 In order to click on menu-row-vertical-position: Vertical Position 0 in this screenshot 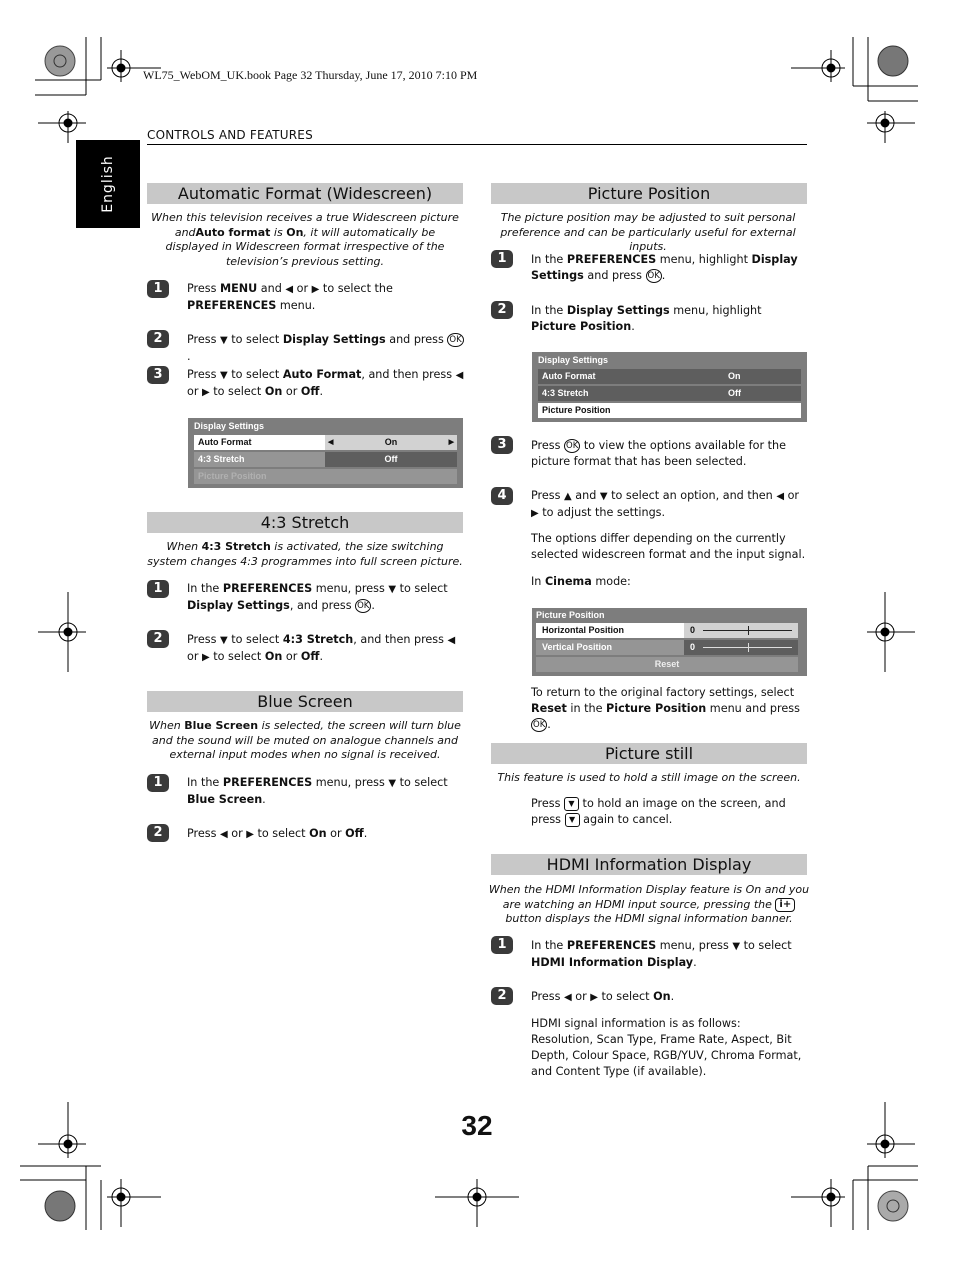, I will do `click(667, 647)`.